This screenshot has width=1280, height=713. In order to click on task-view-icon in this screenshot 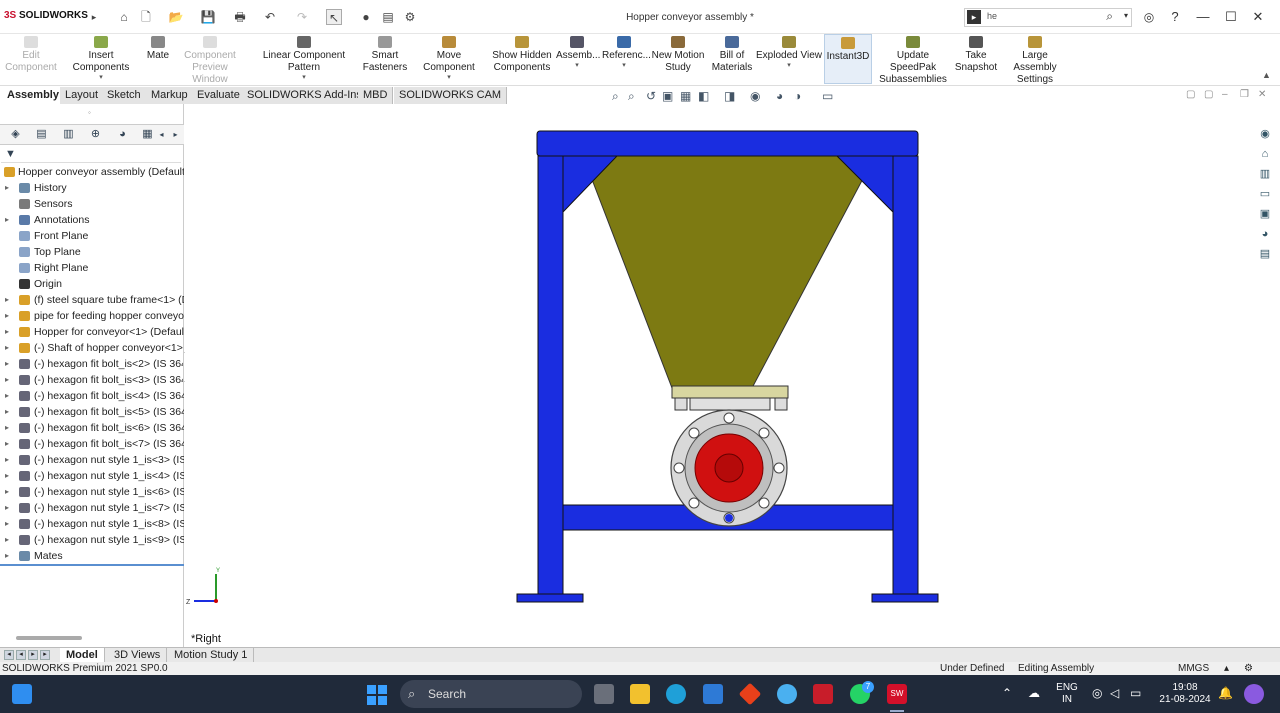, I will do `click(604, 694)`.